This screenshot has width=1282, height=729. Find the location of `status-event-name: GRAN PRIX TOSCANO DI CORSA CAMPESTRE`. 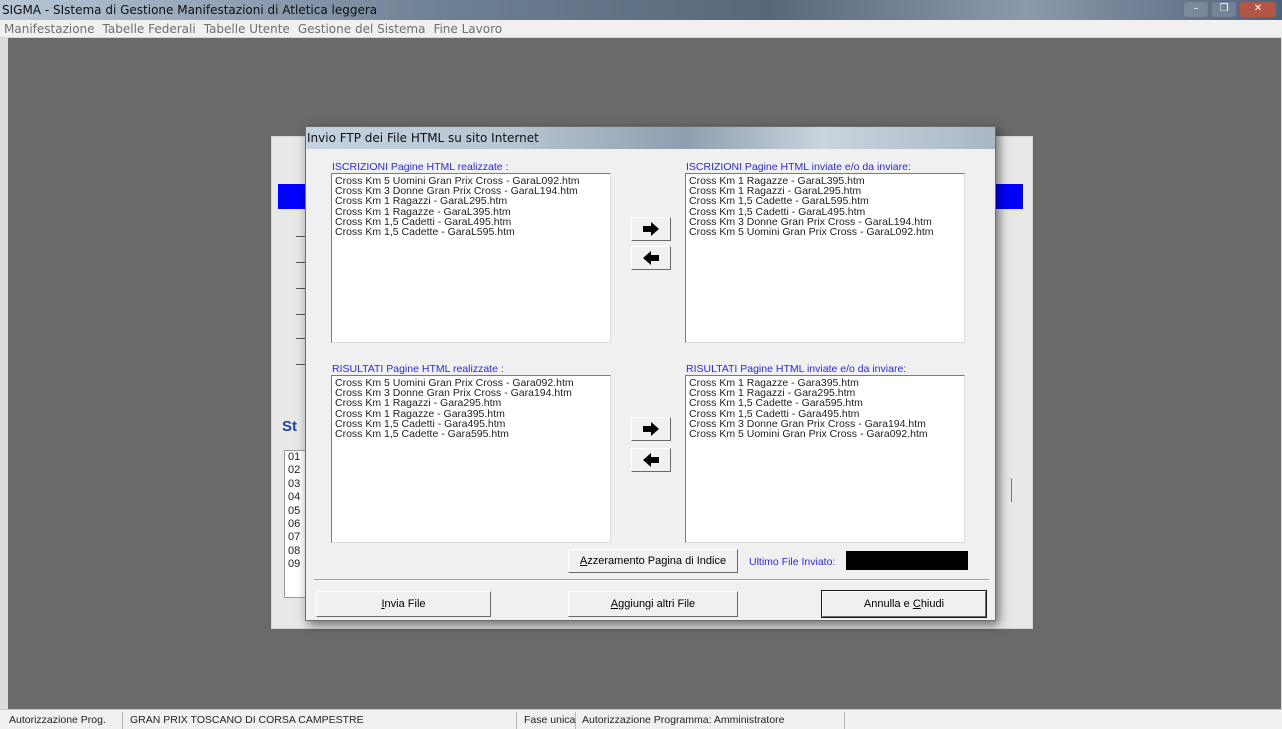

status-event-name: GRAN PRIX TOSCANO DI CORSA CAMPESTRE is located at coordinates (322, 720).